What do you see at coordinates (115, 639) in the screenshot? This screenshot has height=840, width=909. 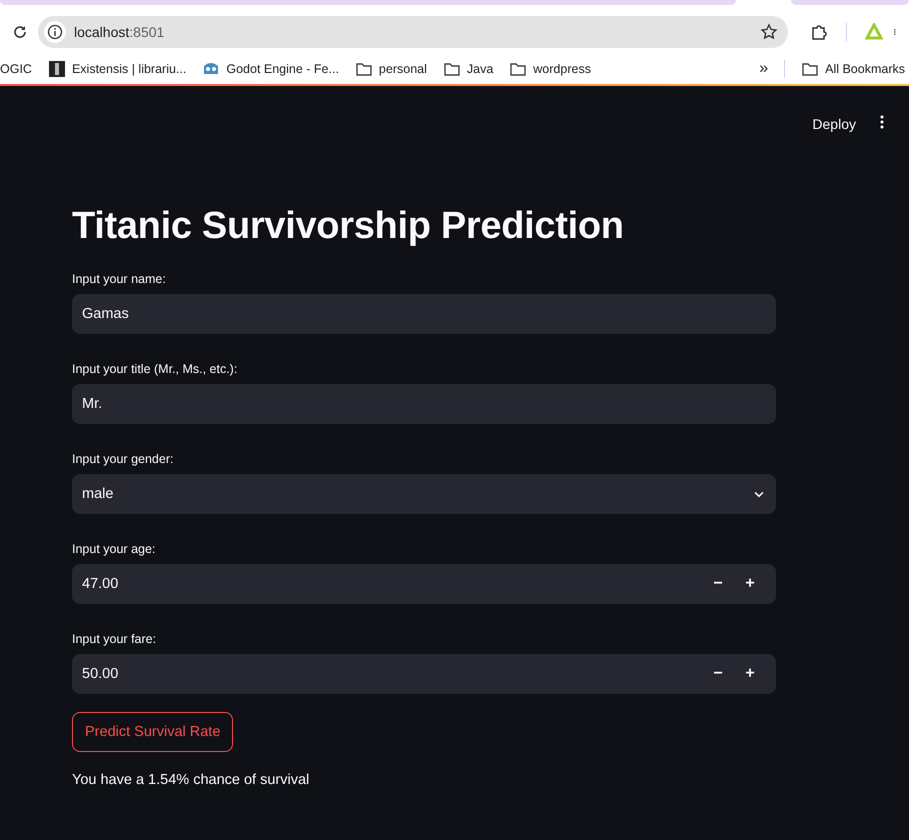 I see `field-label: Input your fare:` at bounding box center [115, 639].